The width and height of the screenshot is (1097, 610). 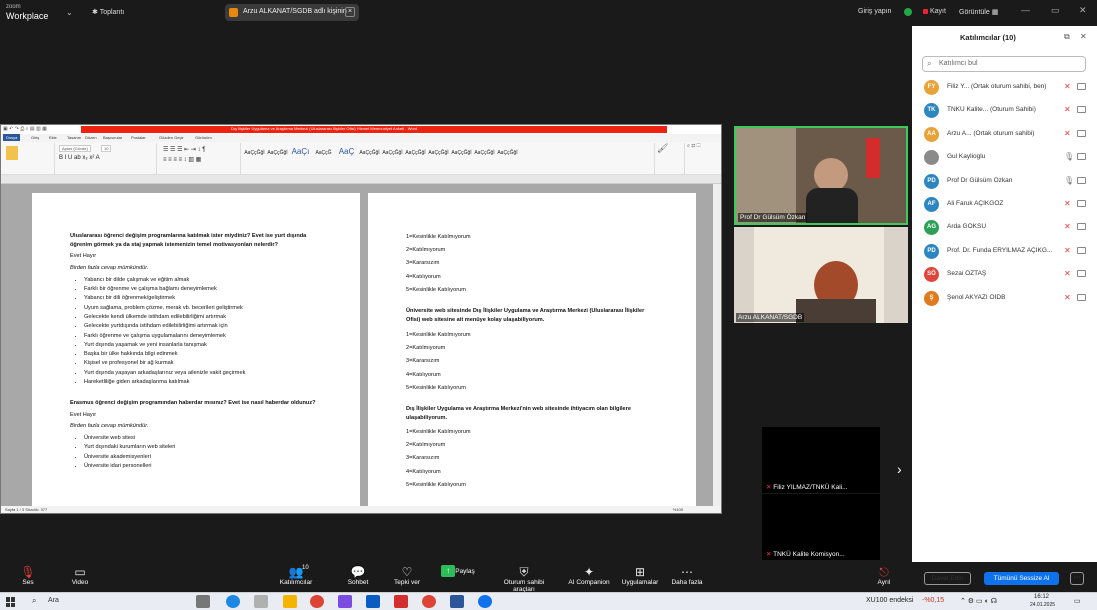 What do you see at coordinates (1004, 134) in the screenshot?
I see `participant-row: AA Arzu A... (Ortak oturum sahibi) ✕` at bounding box center [1004, 134].